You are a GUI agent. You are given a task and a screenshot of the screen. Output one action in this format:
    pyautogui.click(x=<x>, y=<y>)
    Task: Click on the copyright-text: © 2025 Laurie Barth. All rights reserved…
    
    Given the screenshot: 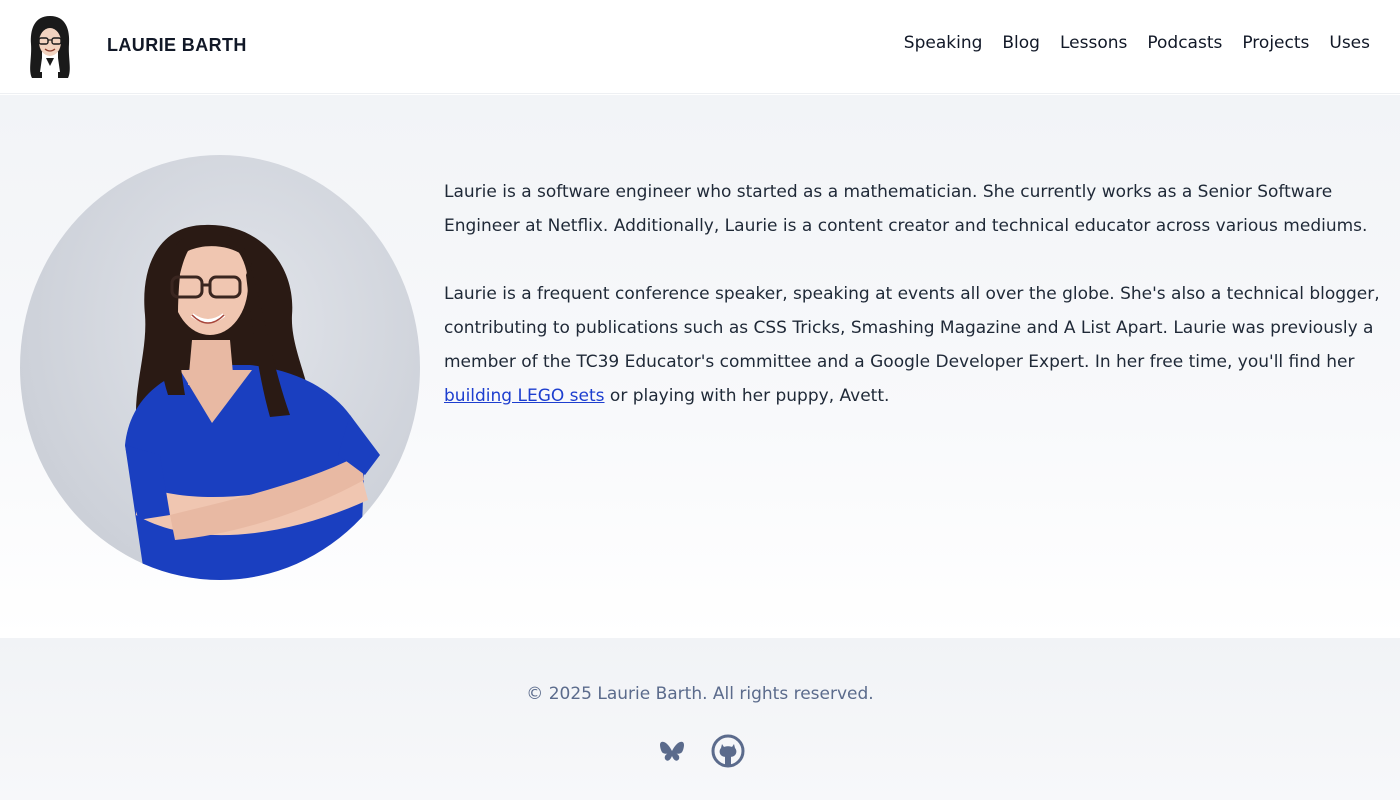 What is the action you would take?
    pyautogui.click(x=700, y=694)
    